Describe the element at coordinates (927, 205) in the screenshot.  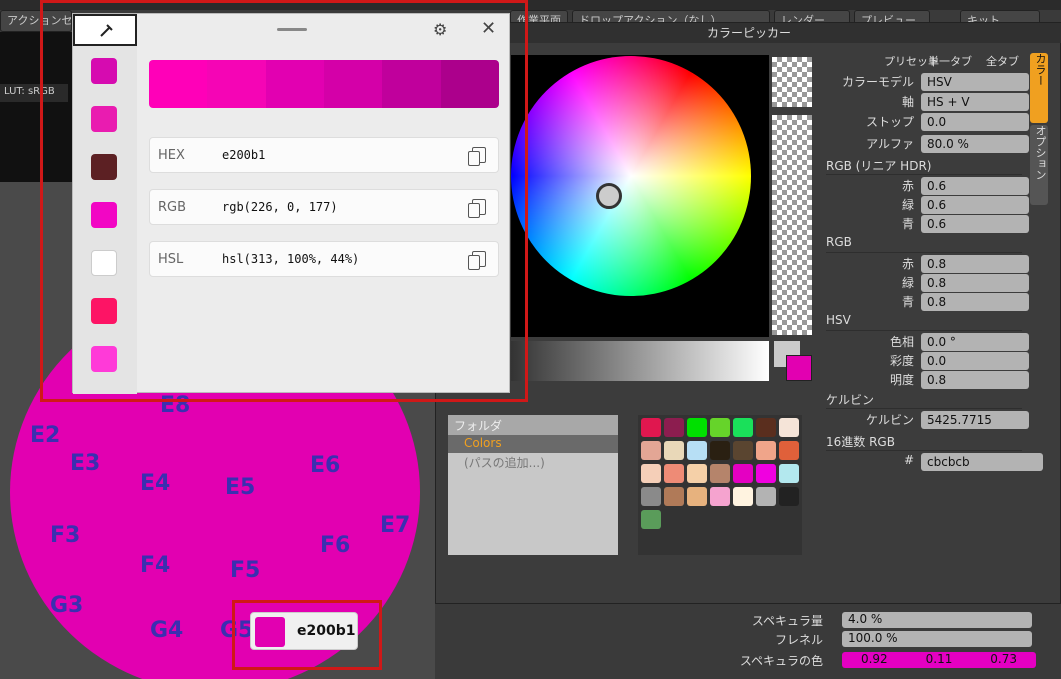
I see `linear-green-row: 緑 0.6` at that location.